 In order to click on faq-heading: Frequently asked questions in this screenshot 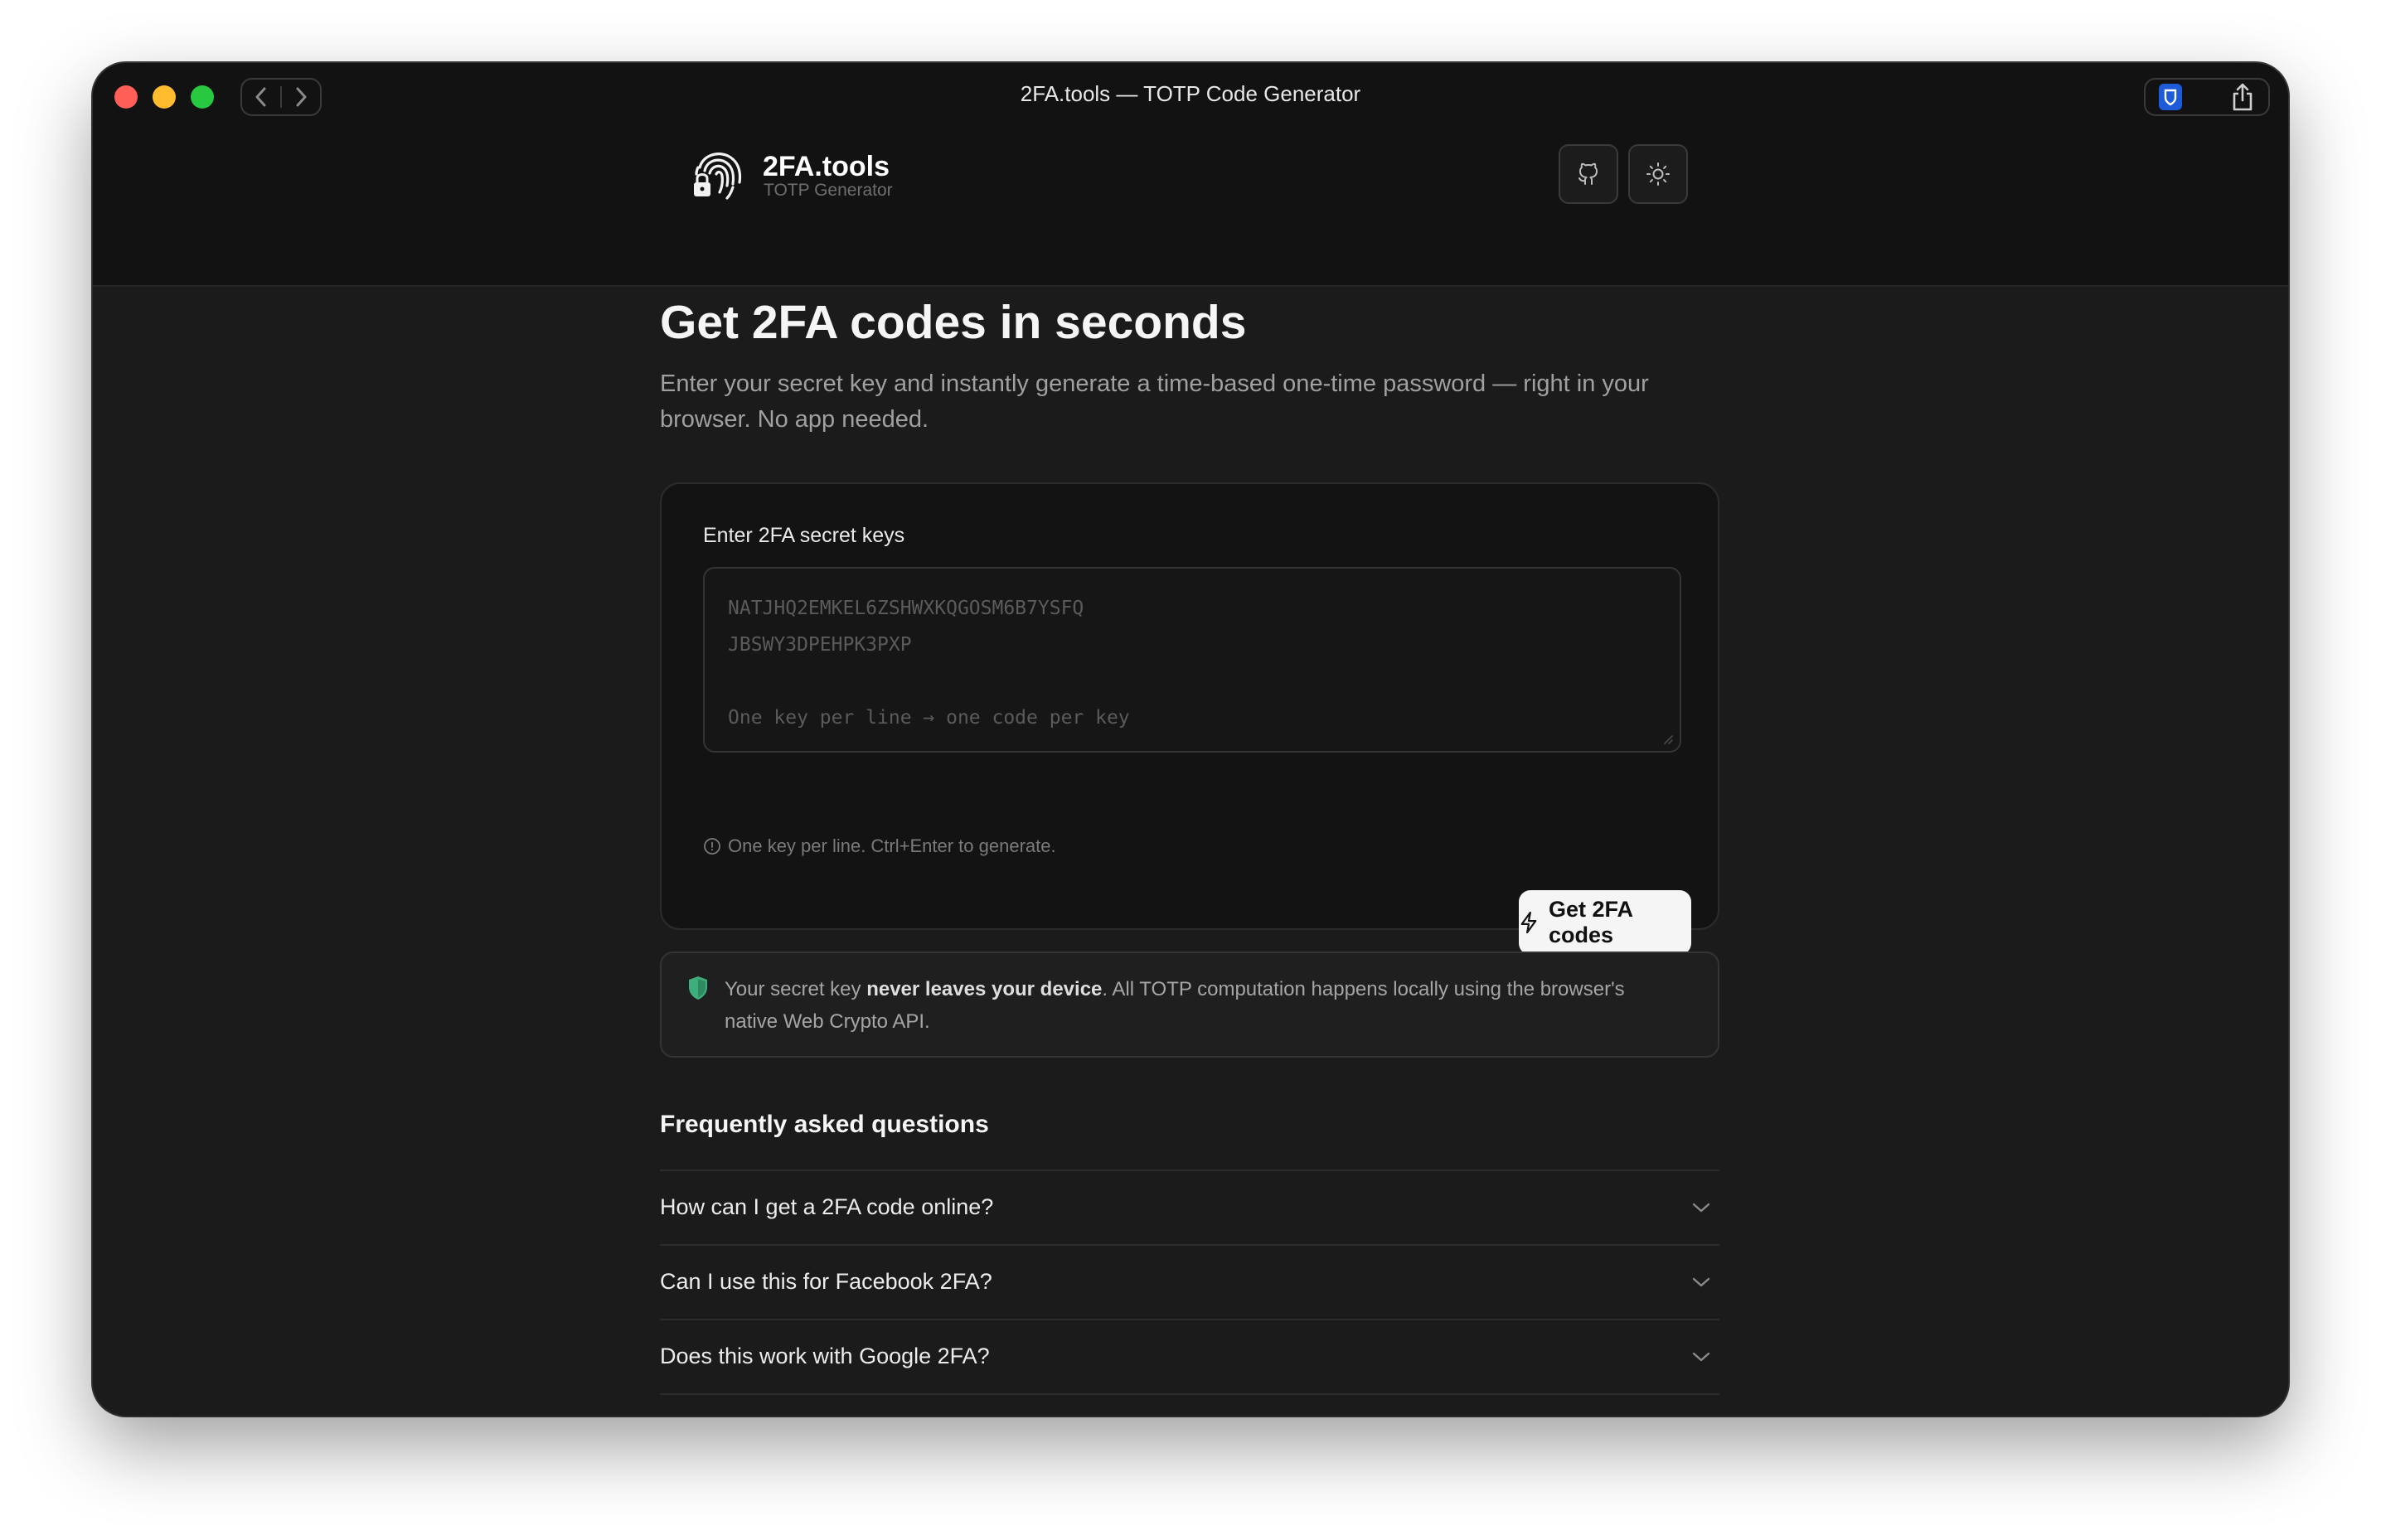, I will do `click(825, 1124)`.